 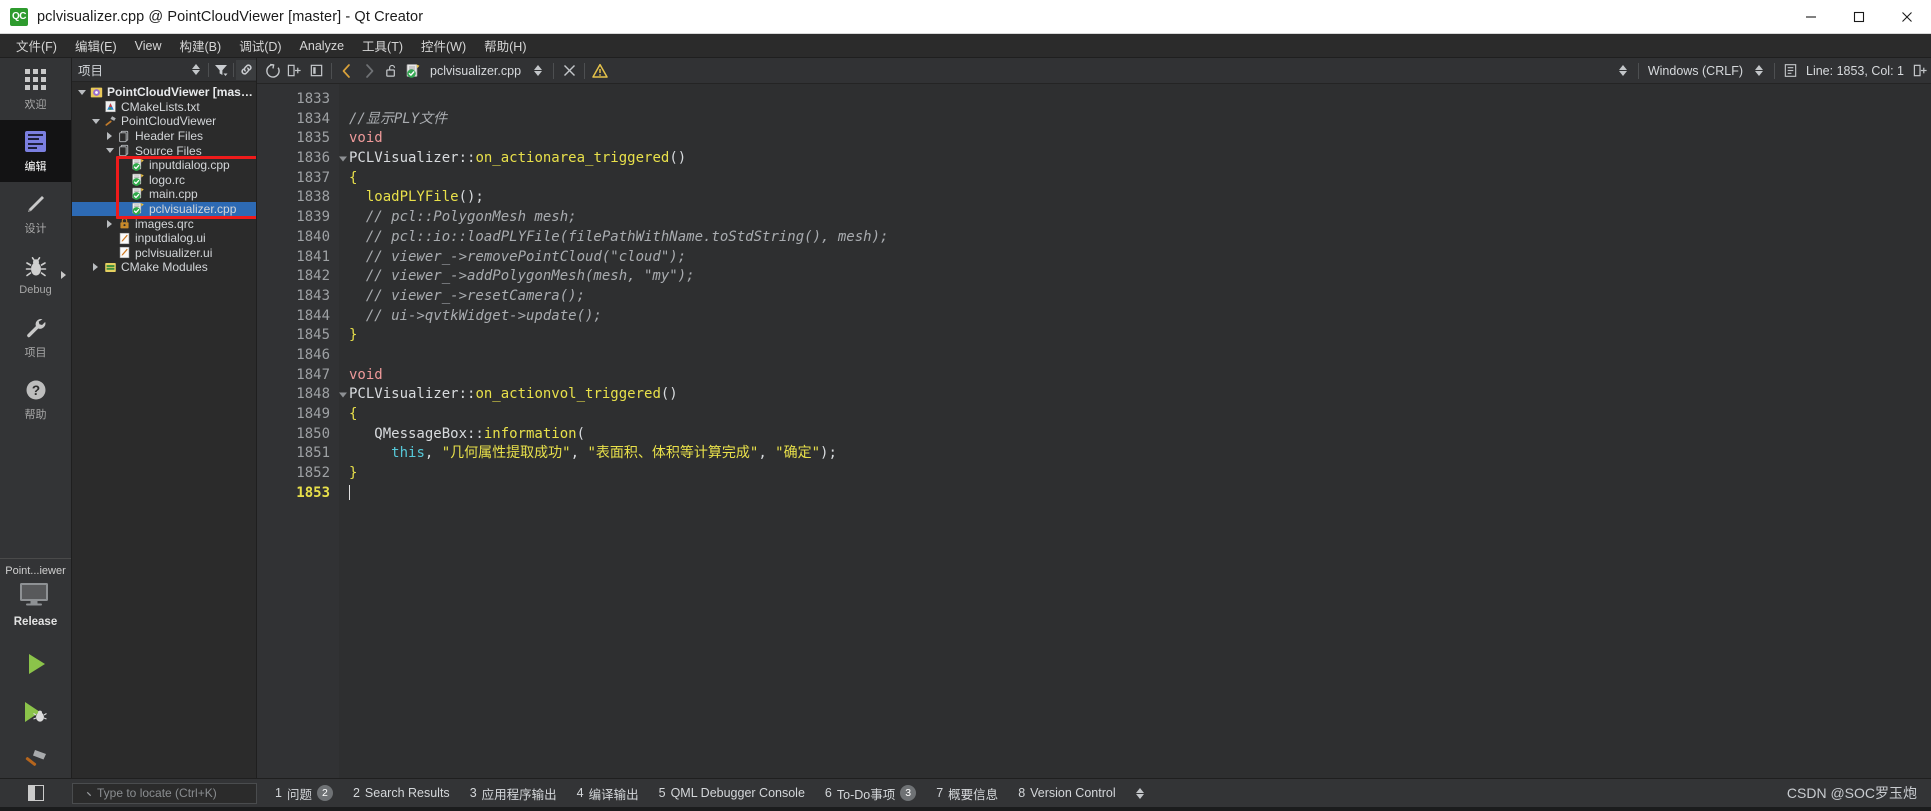 What do you see at coordinates (299, 794) in the screenshot?
I see `output-pane-label: 问题` at bounding box center [299, 794].